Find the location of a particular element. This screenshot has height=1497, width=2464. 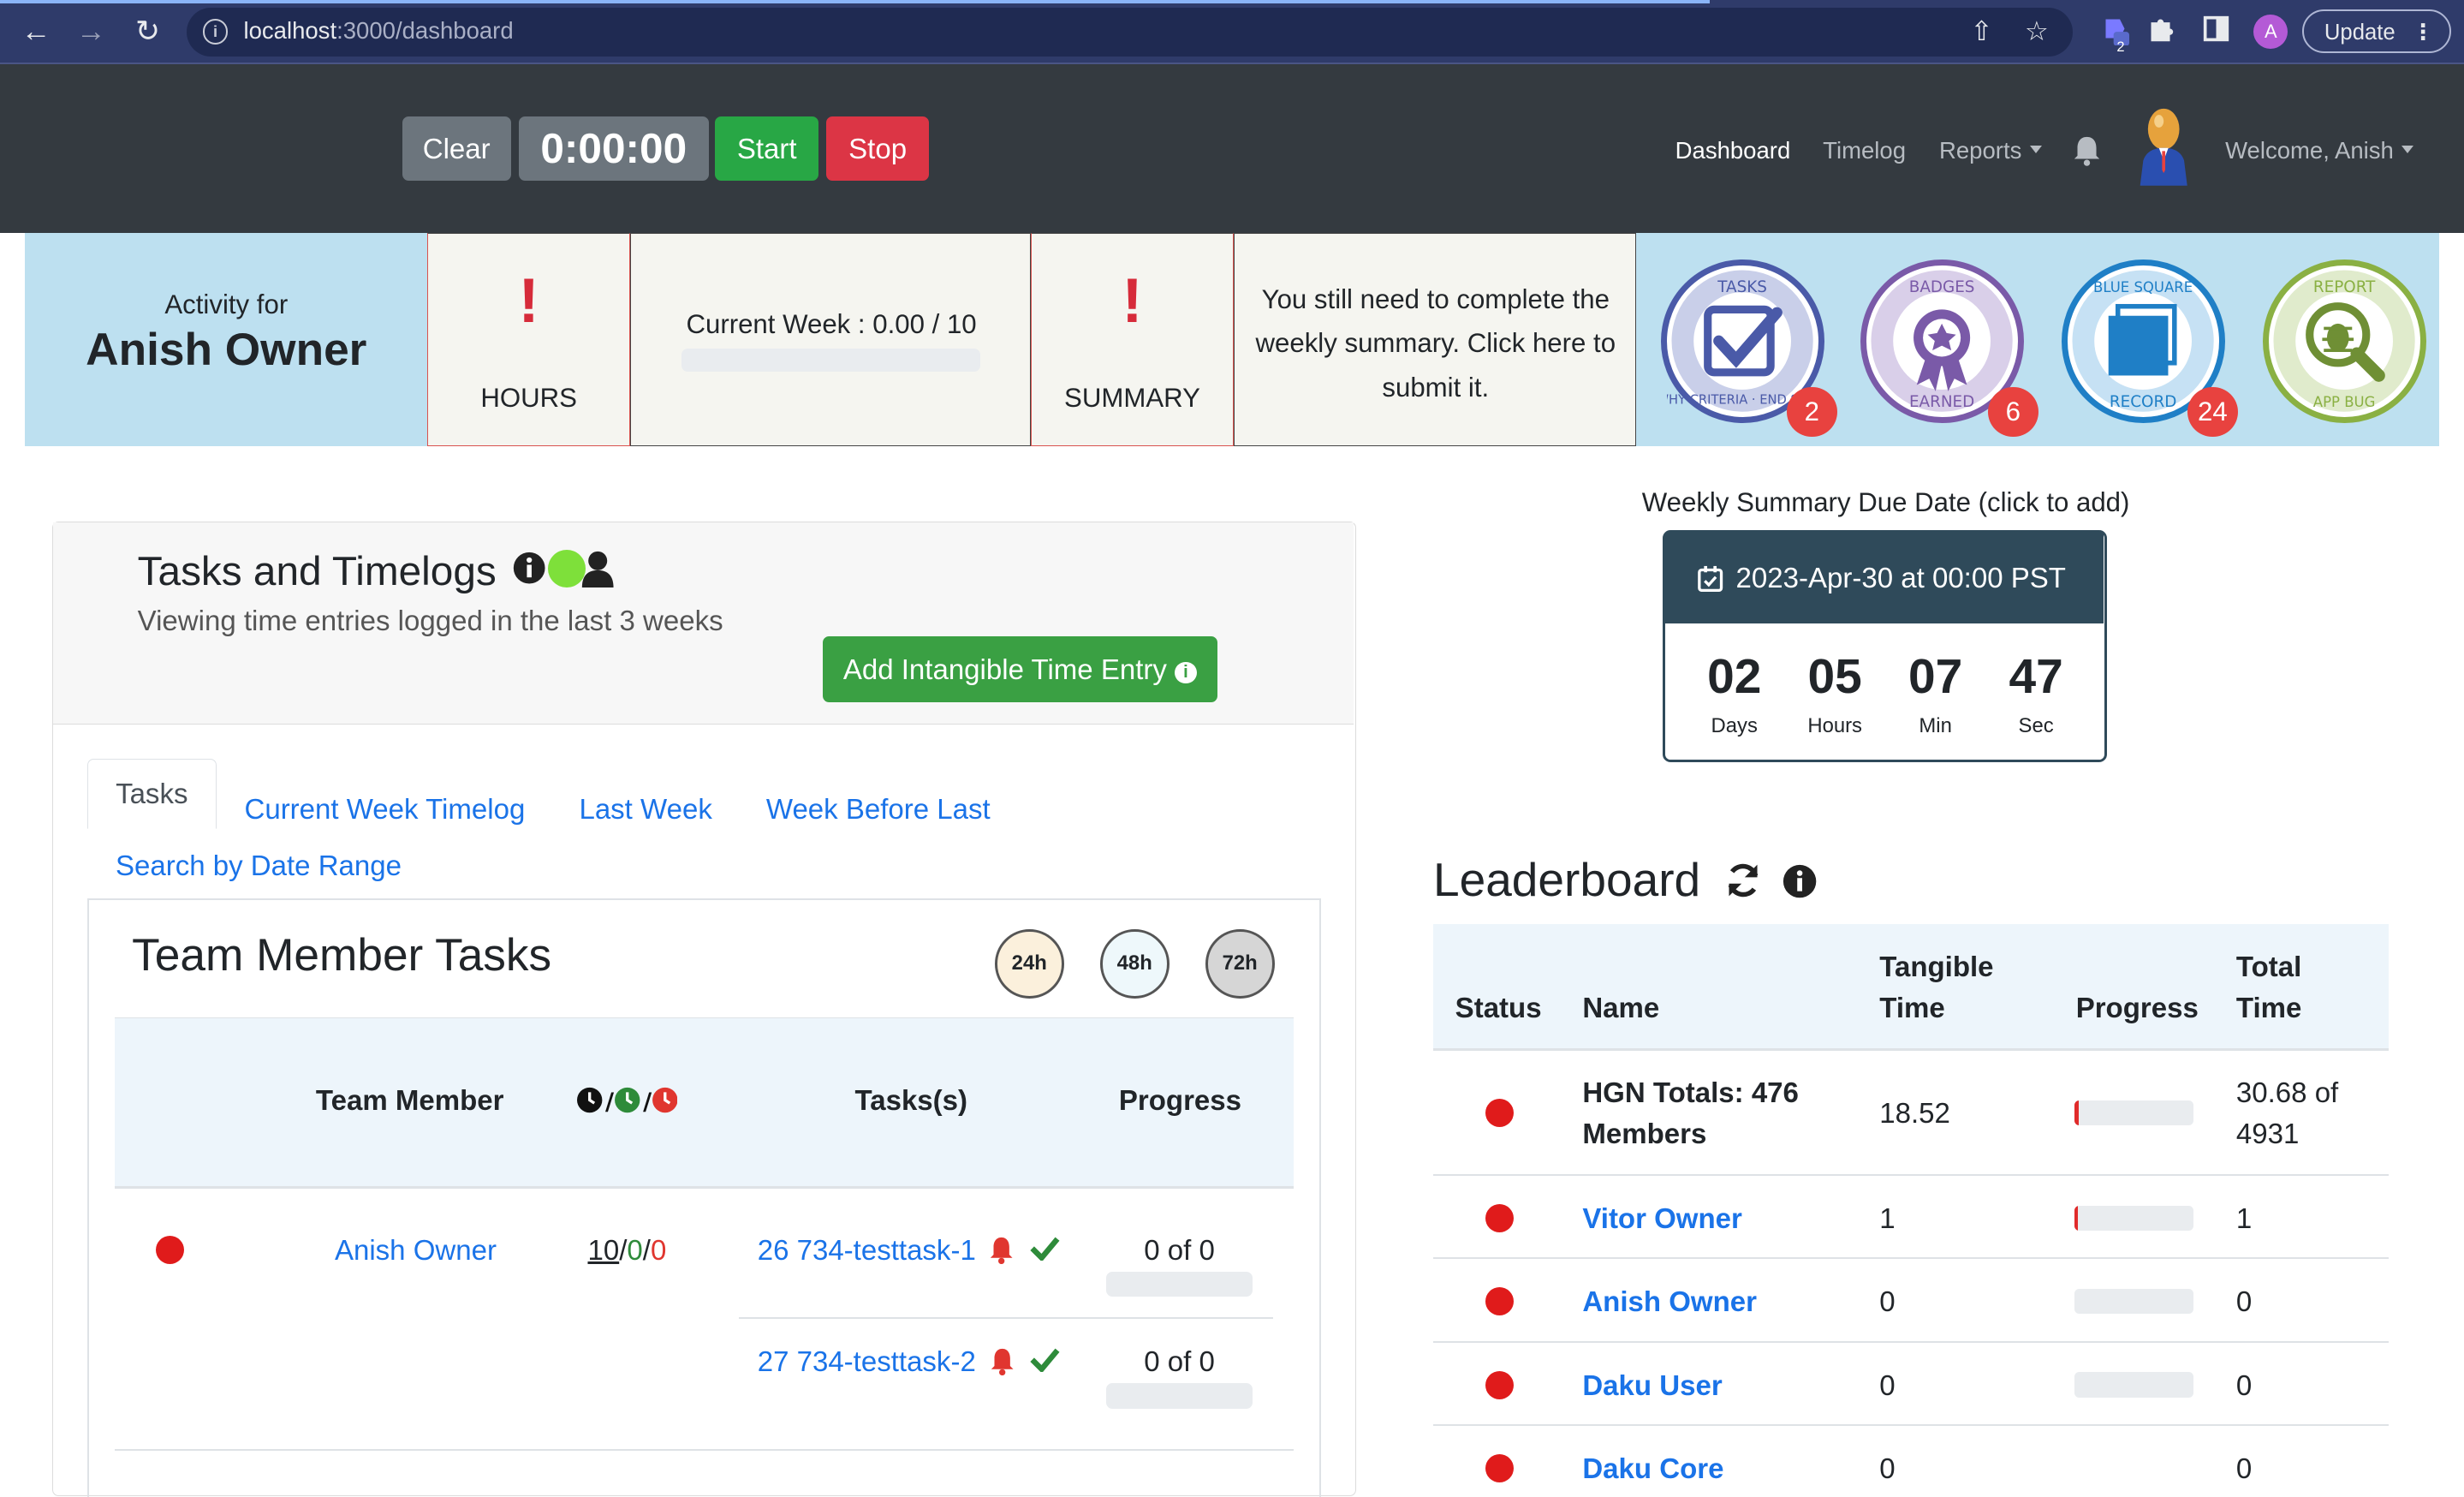

tab-current-week-timelog: Current Week Timelog is located at coordinates (384, 809).